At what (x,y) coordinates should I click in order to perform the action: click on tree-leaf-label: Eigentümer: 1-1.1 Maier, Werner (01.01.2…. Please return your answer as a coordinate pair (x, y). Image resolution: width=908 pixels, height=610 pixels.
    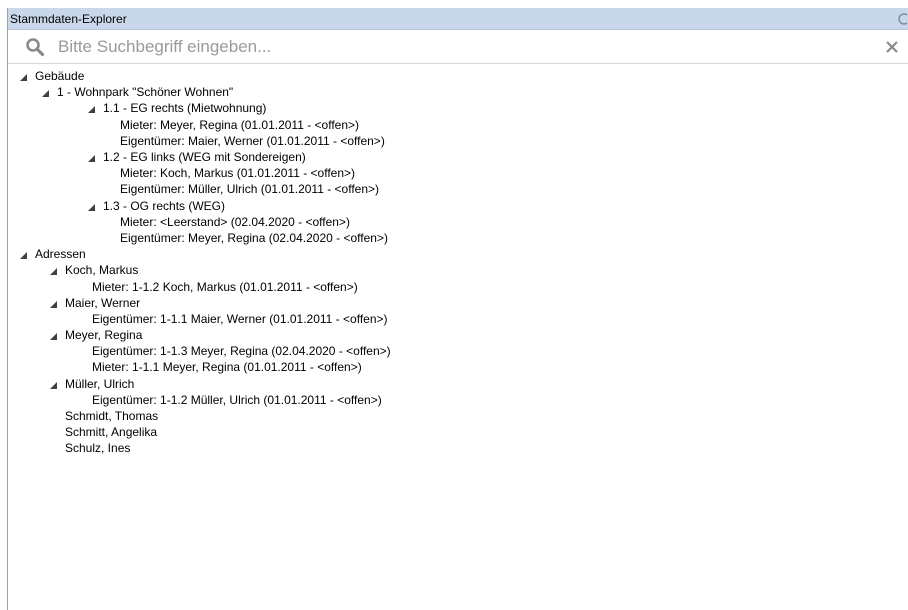
    Looking at the image, I should click on (240, 318).